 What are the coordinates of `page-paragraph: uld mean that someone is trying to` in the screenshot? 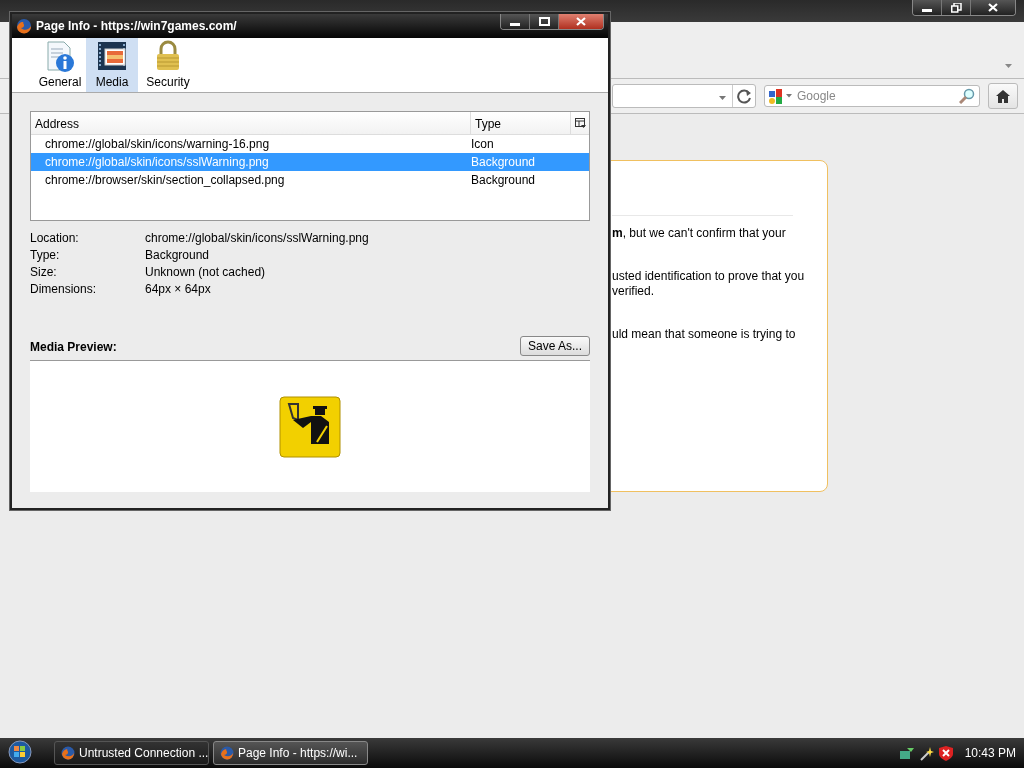 It's located at (704, 334).